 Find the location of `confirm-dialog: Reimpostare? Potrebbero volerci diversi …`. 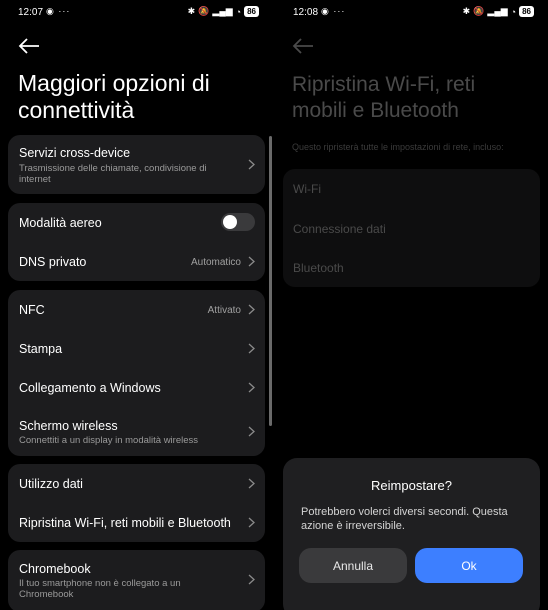

confirm-dialog: Reimpostare? Potrebbero volerci diversi … is located at coordinates (411, 534).